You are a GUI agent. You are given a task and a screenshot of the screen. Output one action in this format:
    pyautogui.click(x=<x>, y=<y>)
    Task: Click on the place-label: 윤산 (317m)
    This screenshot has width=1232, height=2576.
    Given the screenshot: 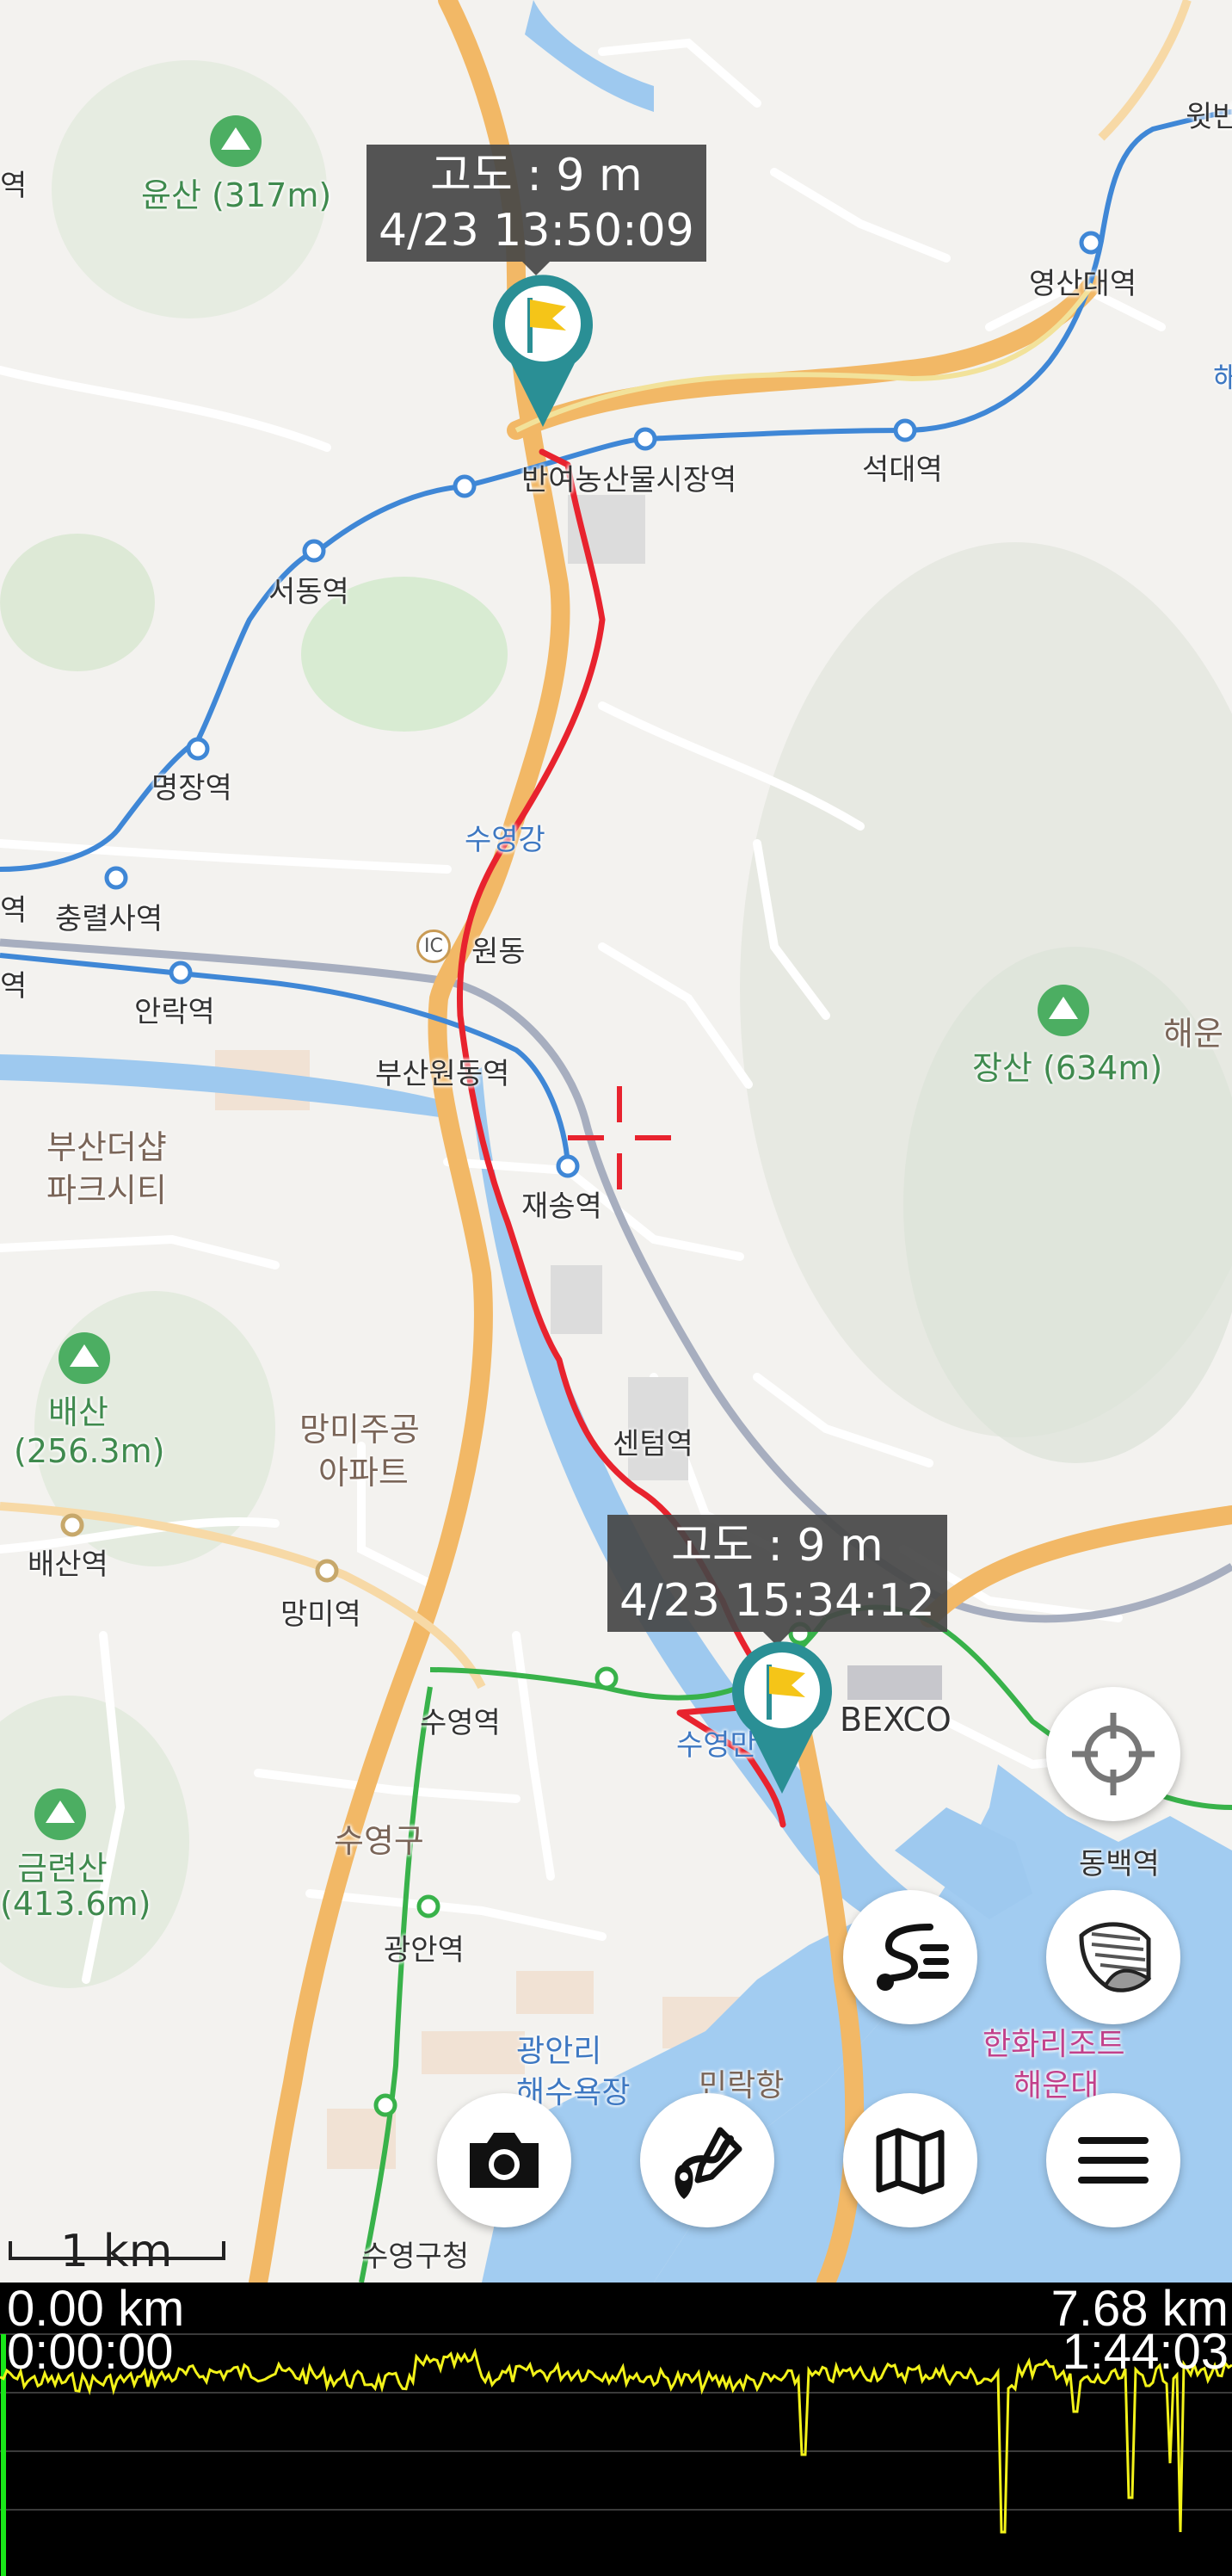 What is the action you would take?
    pyautogui.click(x=237, y=195)
    